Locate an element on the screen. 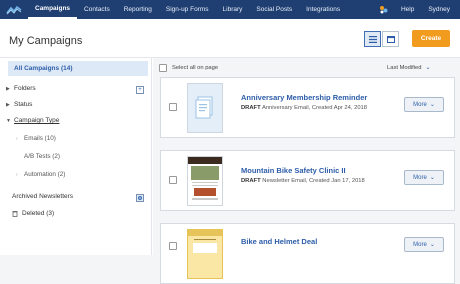 Image resolution: width=460 pixels, height=284 pixels. sidebar-item-automation: › Automation (2) is located at coordinates (40, 174).